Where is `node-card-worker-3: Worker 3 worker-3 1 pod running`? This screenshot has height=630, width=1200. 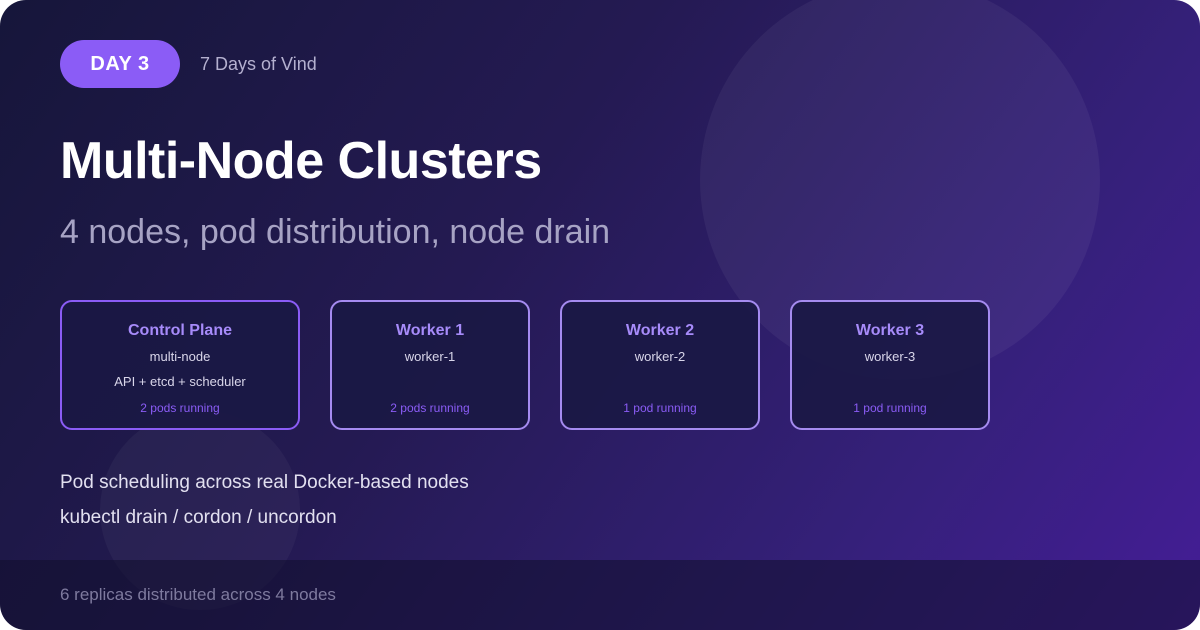 node-card-worker-3: Worker 3 worker-3 1 pod running is located at coordinates (890, 365).